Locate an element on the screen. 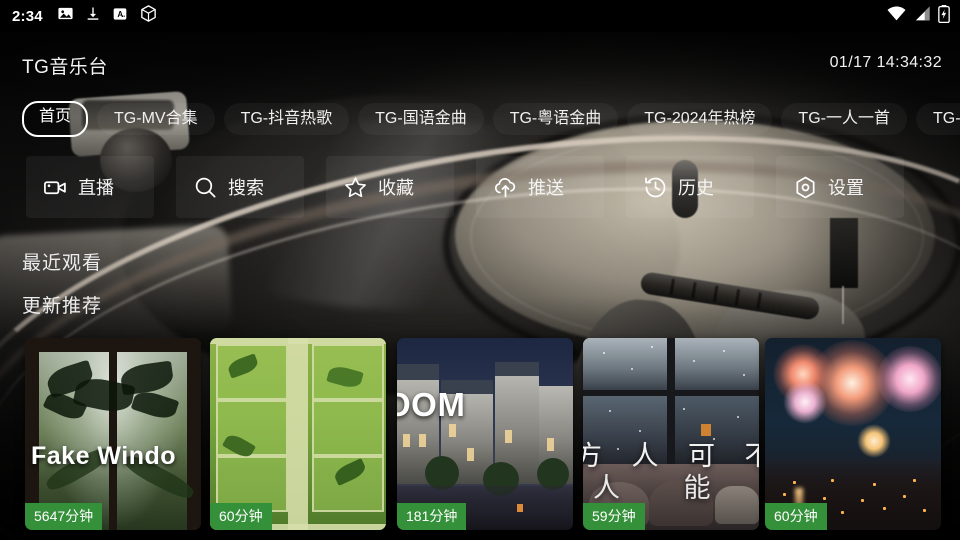  tab-one-person-one-song: TG-一人一首 is located at coordinates (844, 119).